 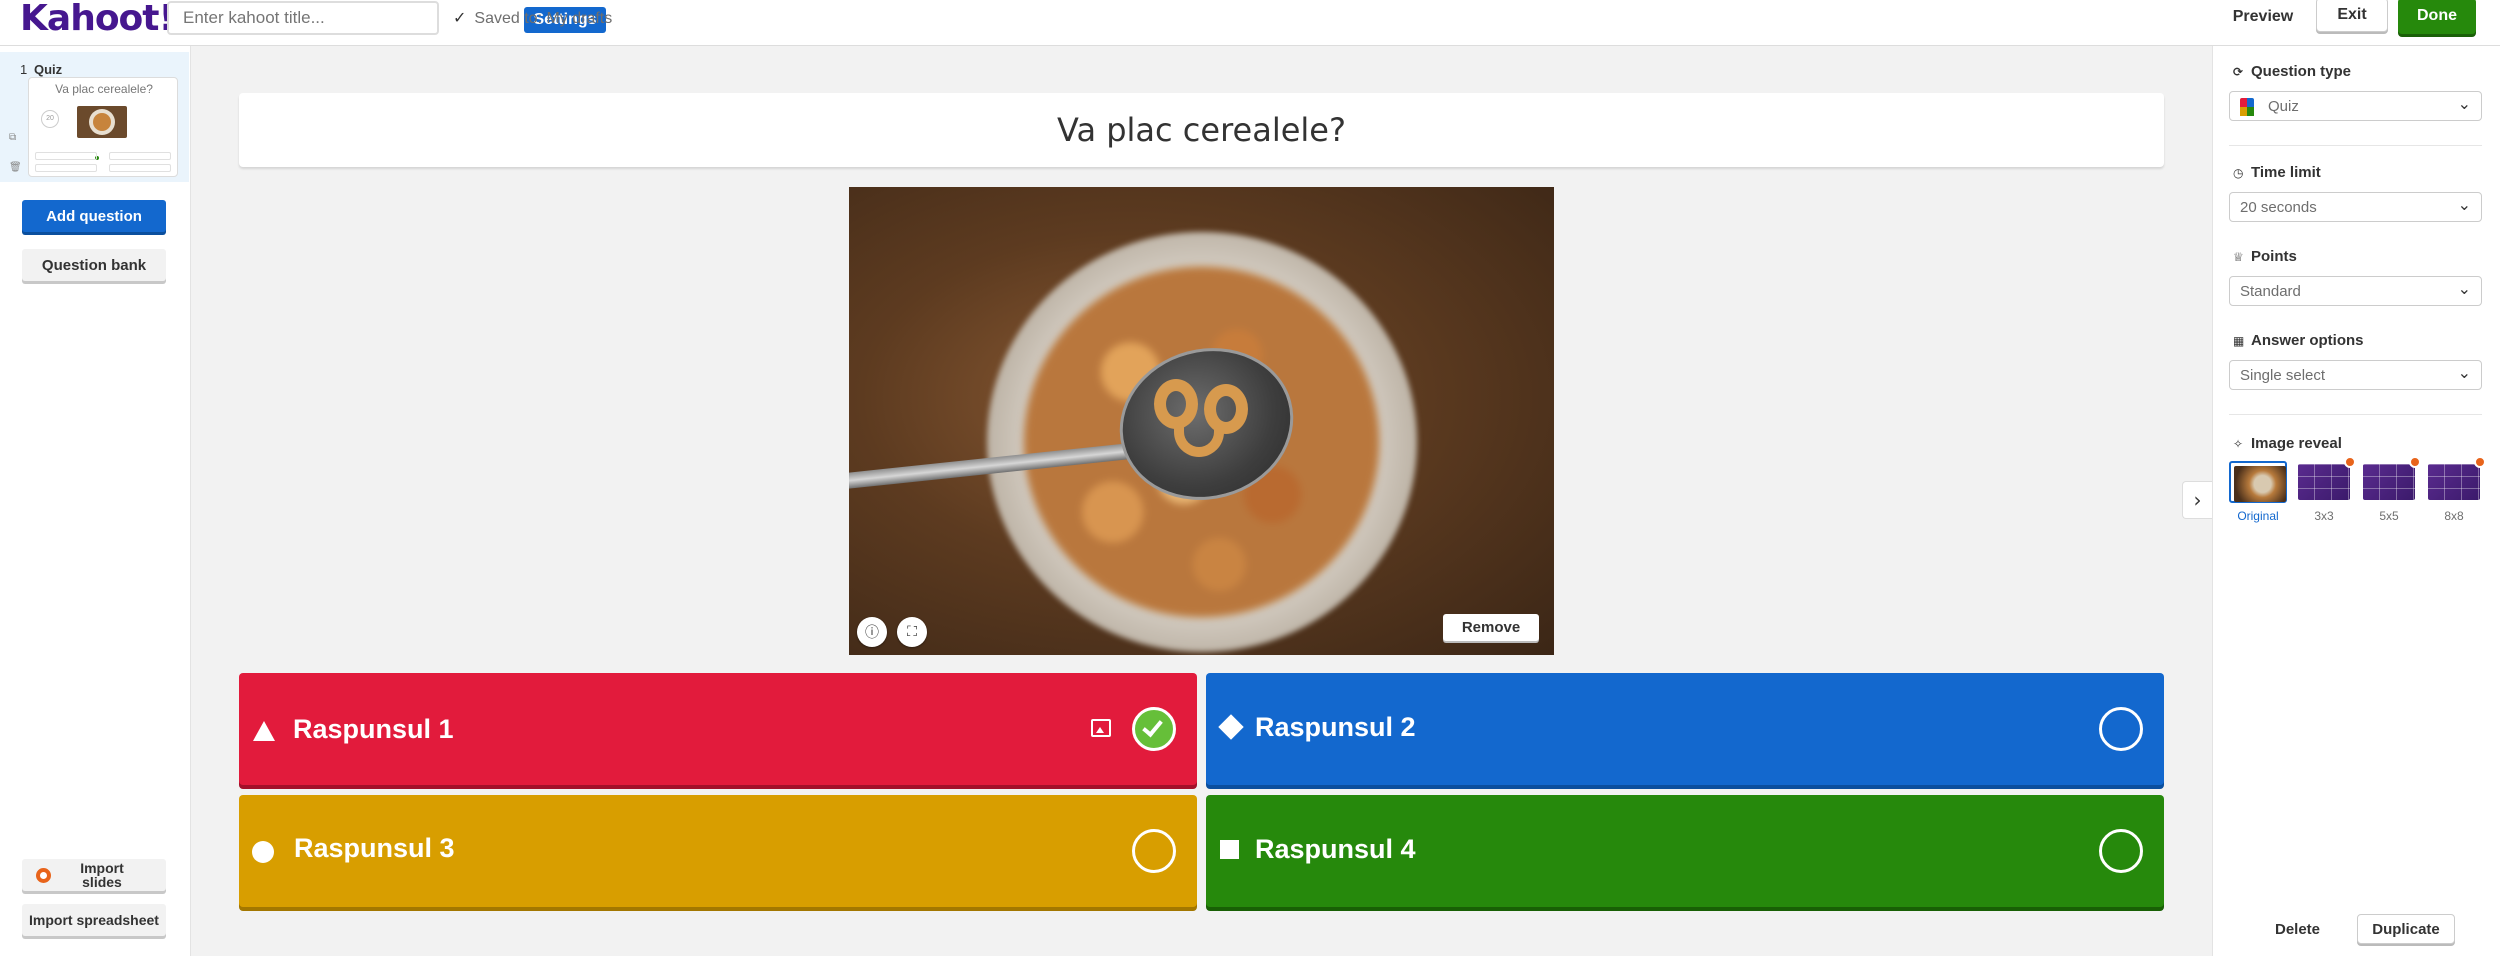 I want to click on question-title: Va plac cerealele?, so click(x=1201, y=130).